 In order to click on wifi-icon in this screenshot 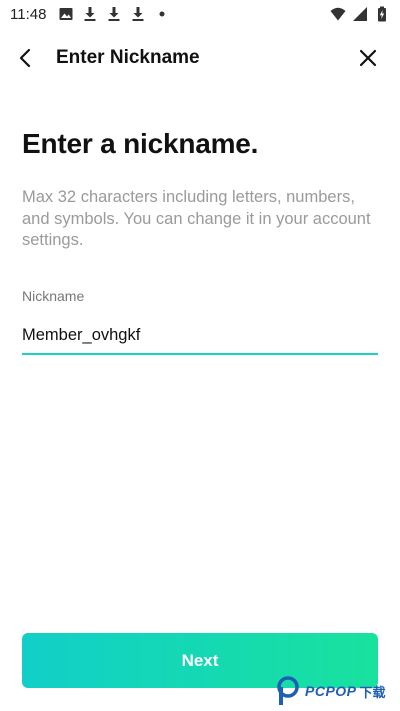, I will do `click(338, 14)`.